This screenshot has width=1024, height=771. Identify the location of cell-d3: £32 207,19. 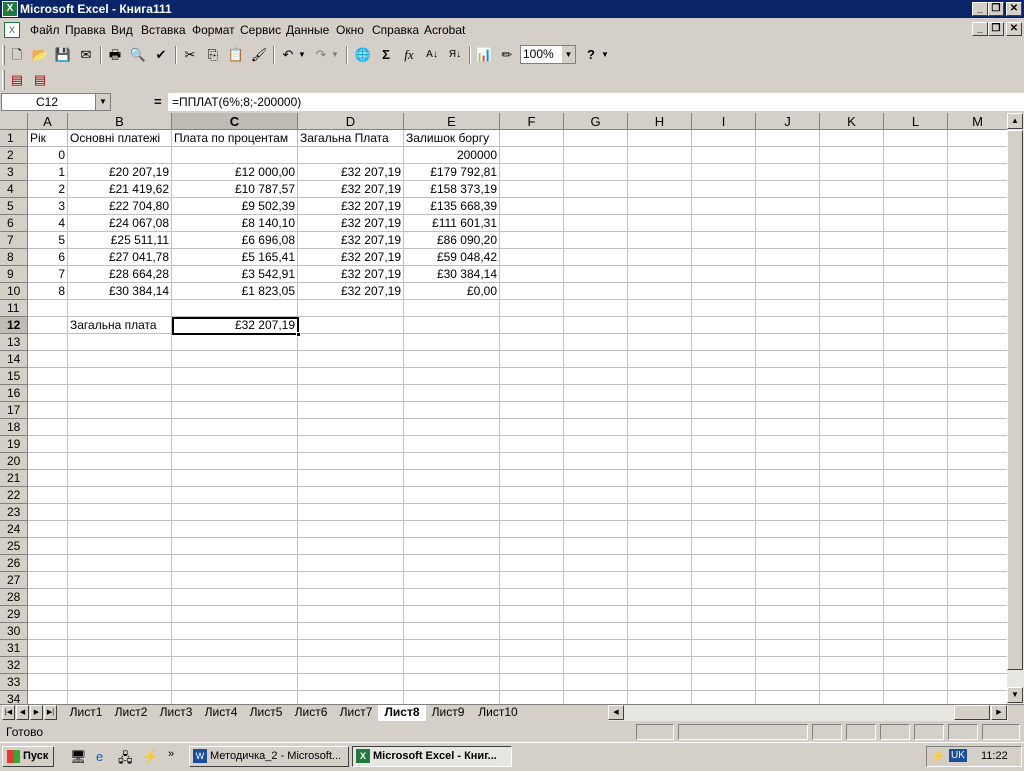
(350, 172).